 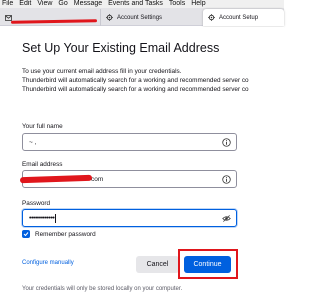 I want to click on menu-edit: Edit, so click(x=25, y=4).